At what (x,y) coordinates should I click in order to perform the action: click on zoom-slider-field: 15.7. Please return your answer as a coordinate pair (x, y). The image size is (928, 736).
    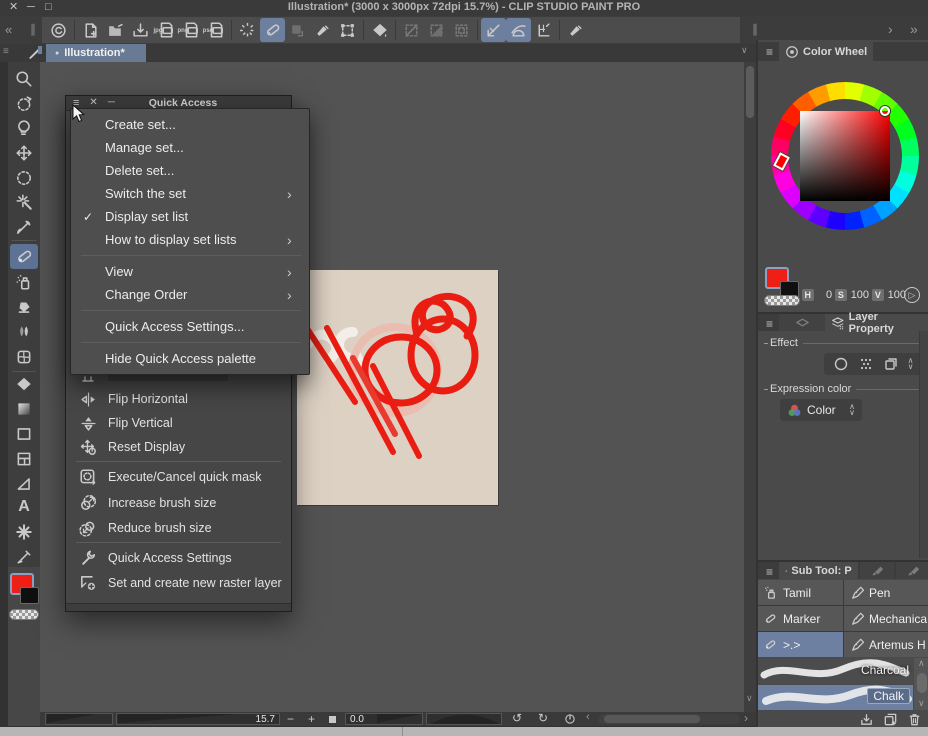
    Looking at the image, I should click on (198, 719).